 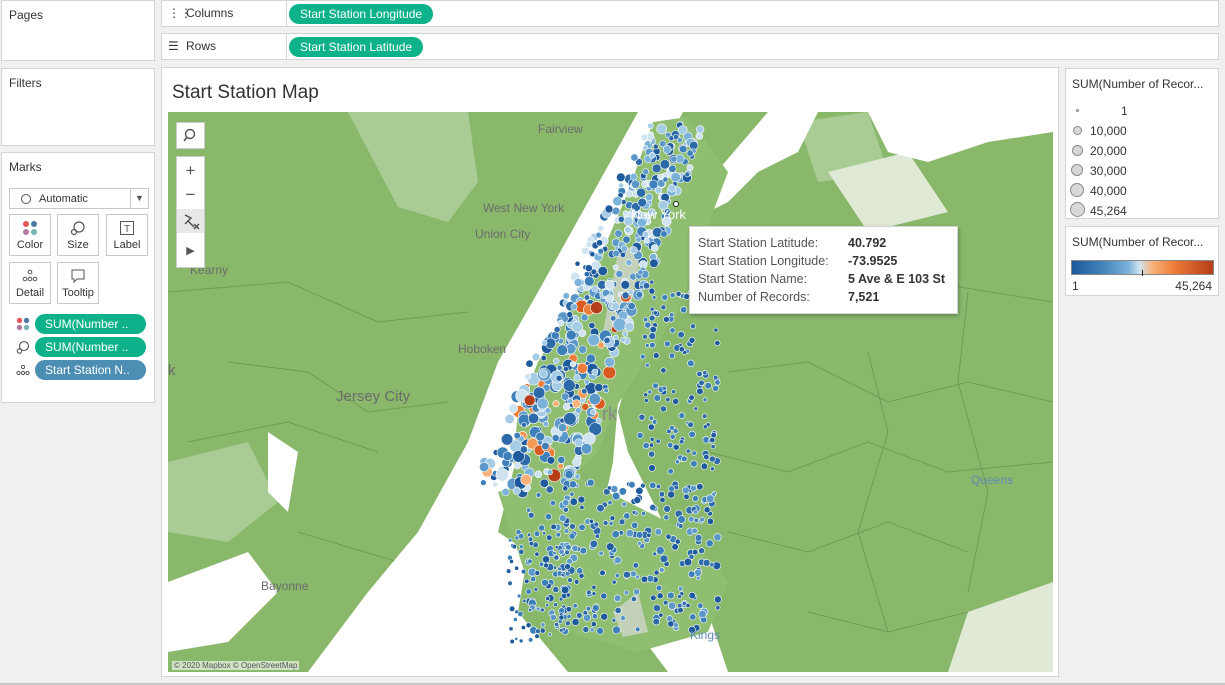 I want to click on label-button: T Label, so click(x=127, y=235).